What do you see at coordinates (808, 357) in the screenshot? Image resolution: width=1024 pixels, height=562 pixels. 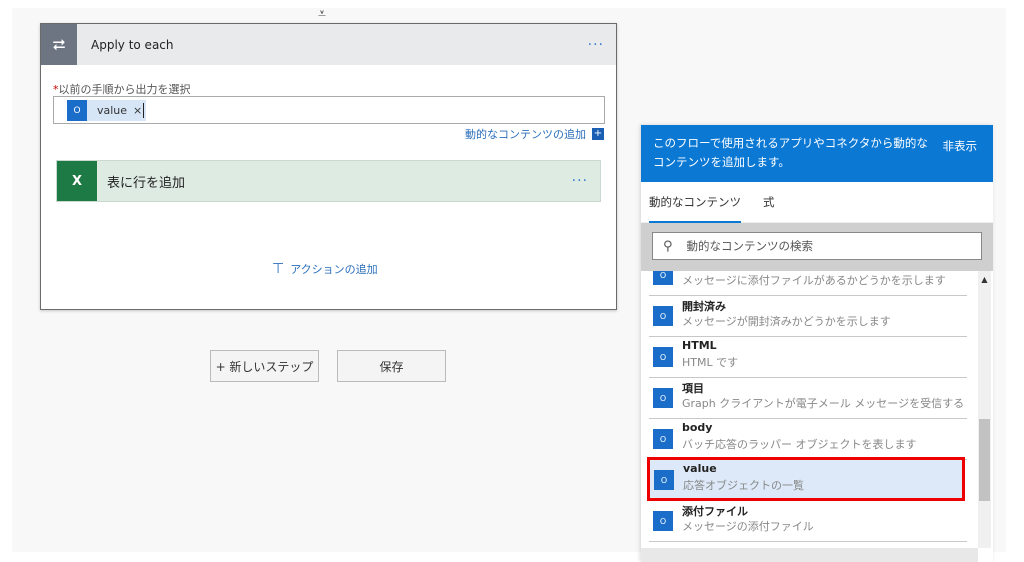 I see `list-item-2: O HTML HTML です` at bounding box center [808, 357].